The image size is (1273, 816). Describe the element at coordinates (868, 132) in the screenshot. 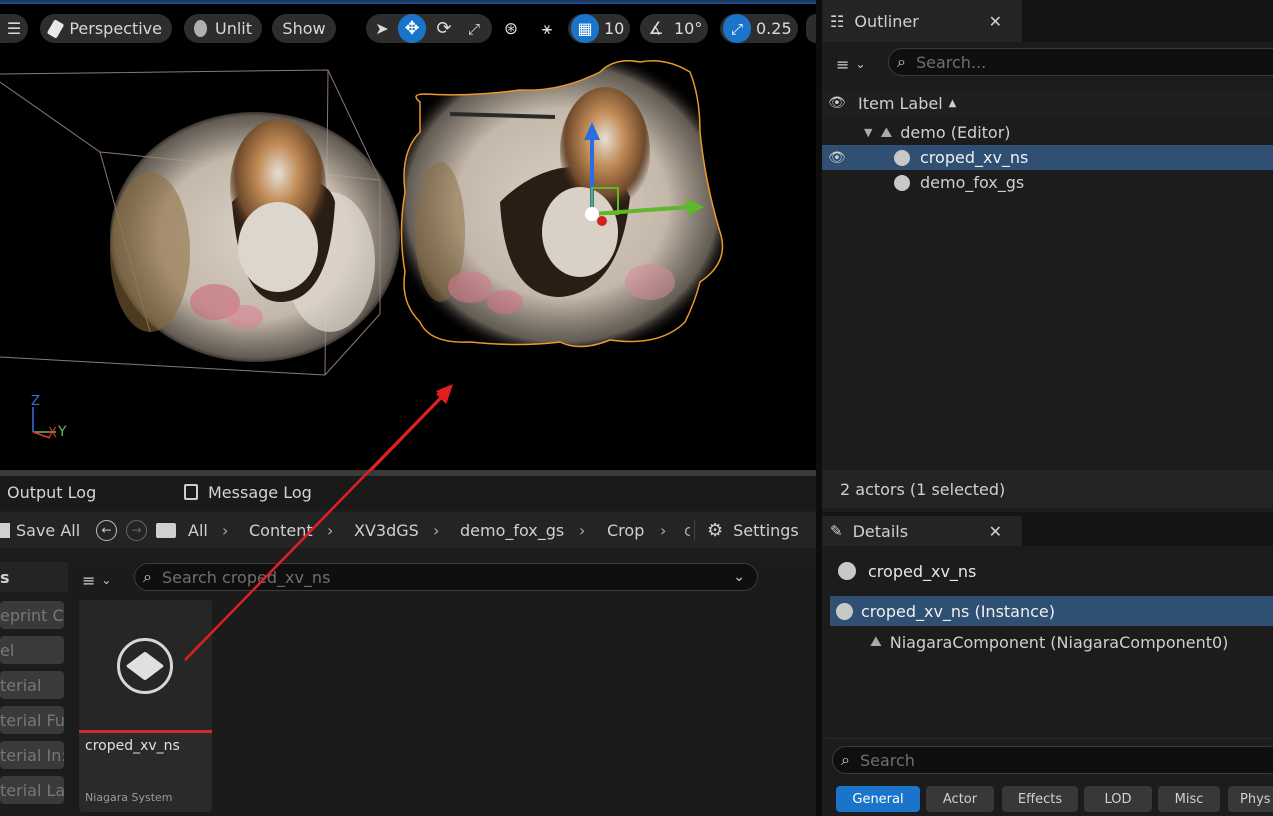

I see `expand-arrow-icon: ▼` at that location.